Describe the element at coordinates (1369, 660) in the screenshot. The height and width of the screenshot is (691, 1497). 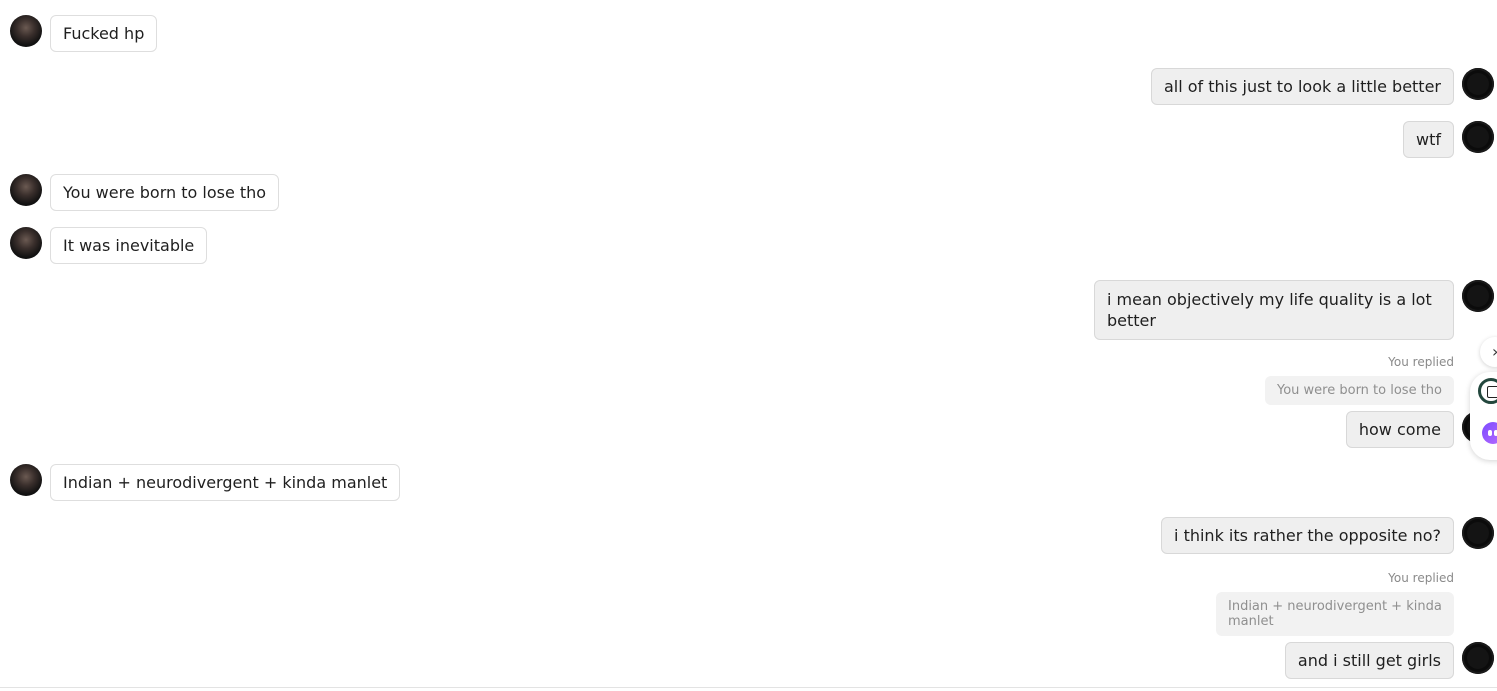
I see `message-bubble-sent: and i still get girls` at that location.